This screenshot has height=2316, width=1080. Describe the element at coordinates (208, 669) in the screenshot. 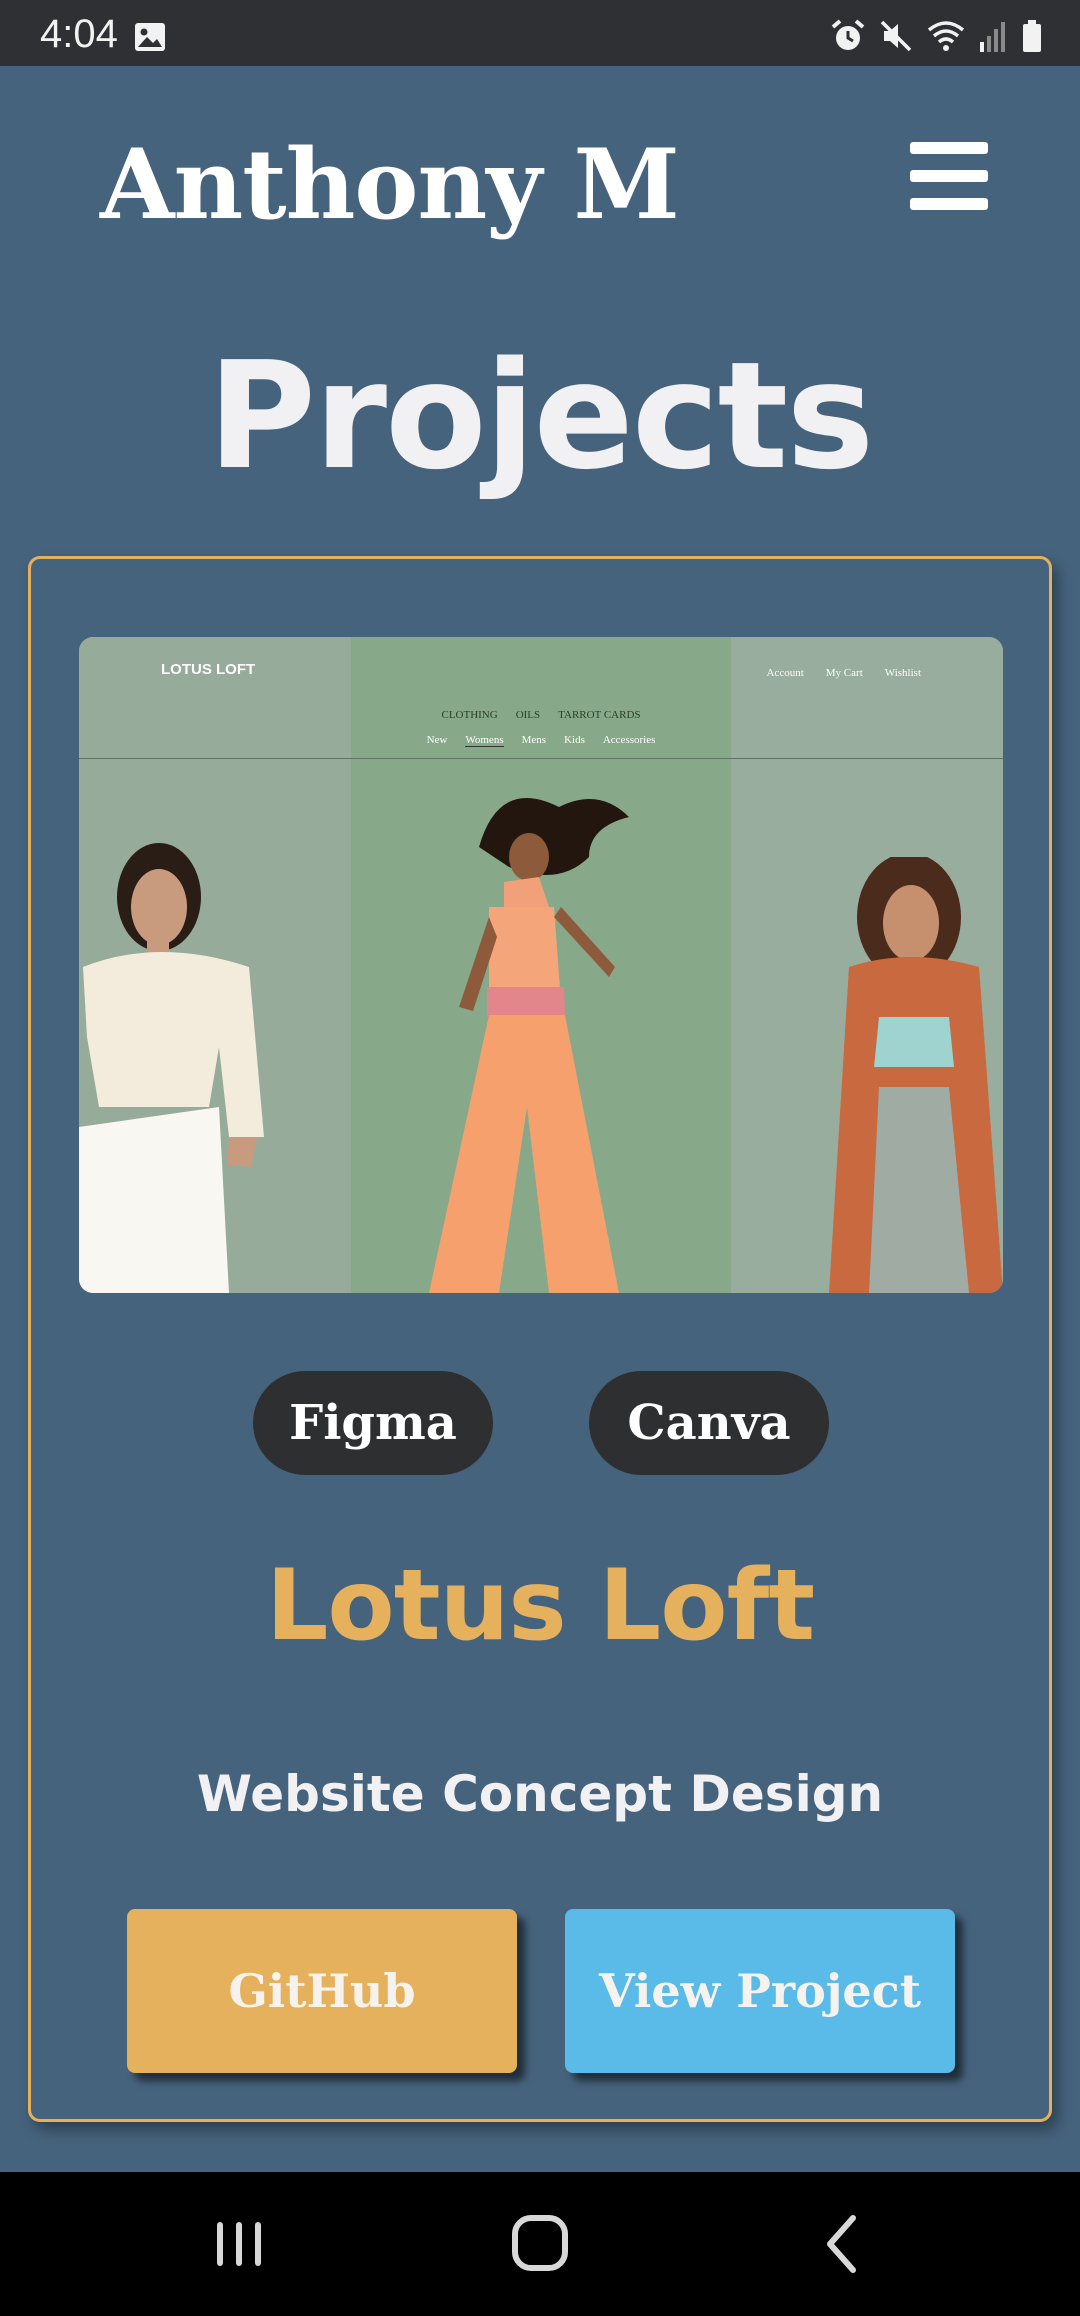

I see `preview-logo: LOTUS LOFT` at that location.